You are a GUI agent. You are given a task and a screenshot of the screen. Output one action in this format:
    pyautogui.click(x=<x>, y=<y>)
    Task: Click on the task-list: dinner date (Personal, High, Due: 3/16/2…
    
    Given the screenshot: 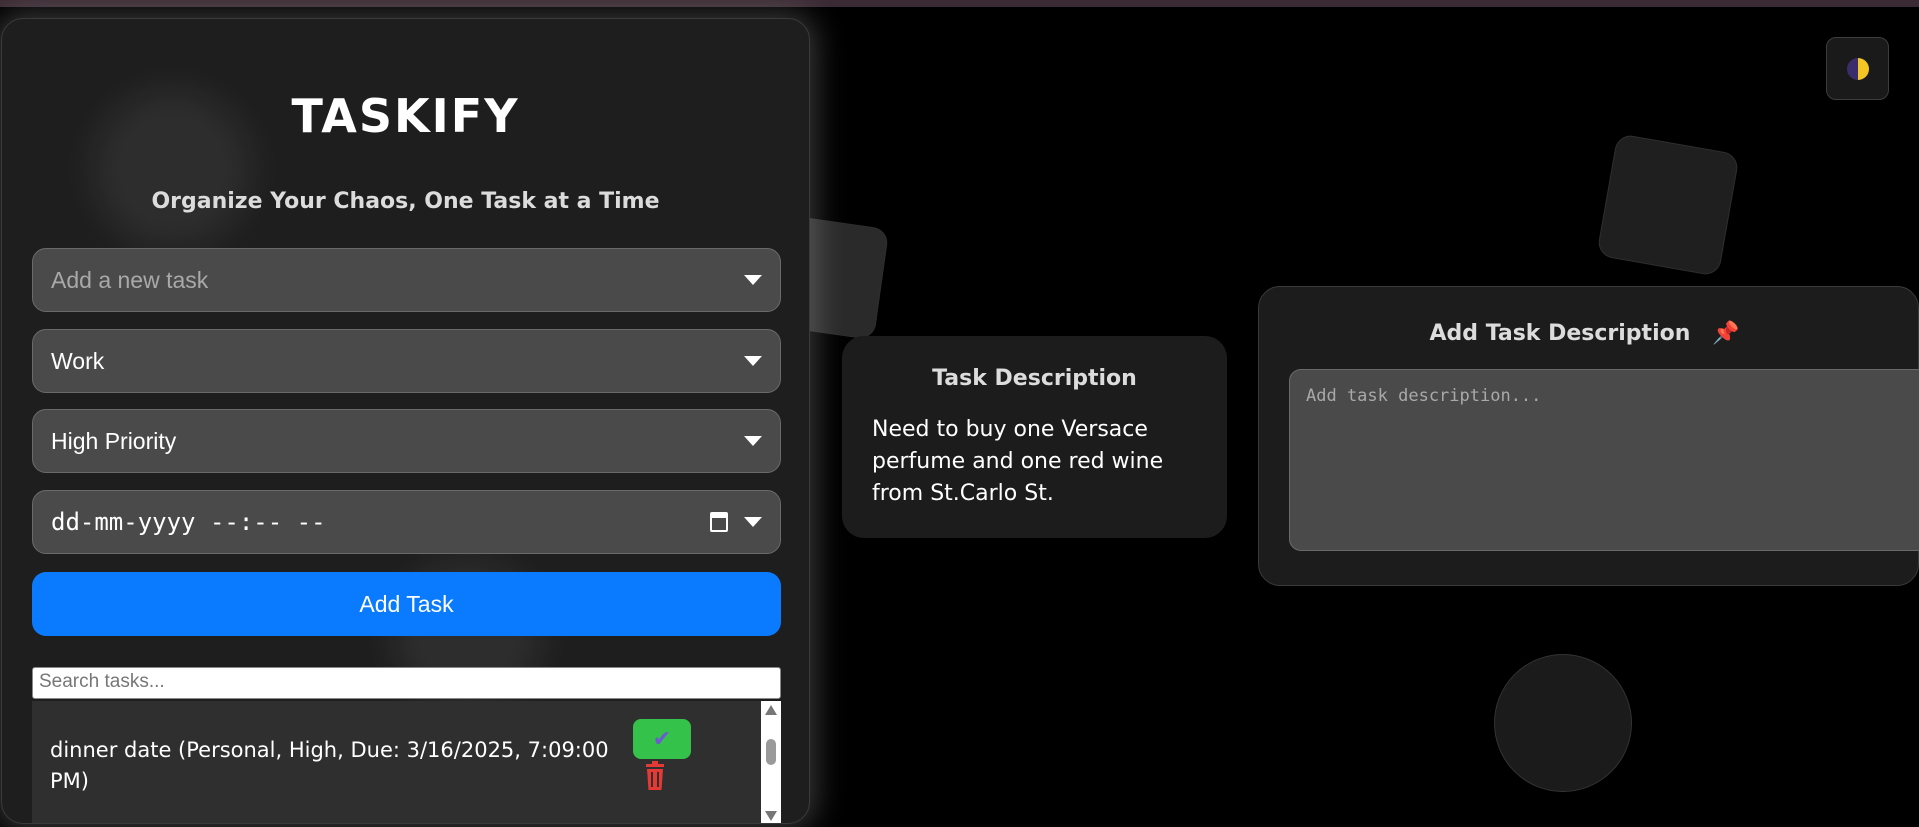 What is the action you would take?
    pyautogui.click(x=406, y=762)
    